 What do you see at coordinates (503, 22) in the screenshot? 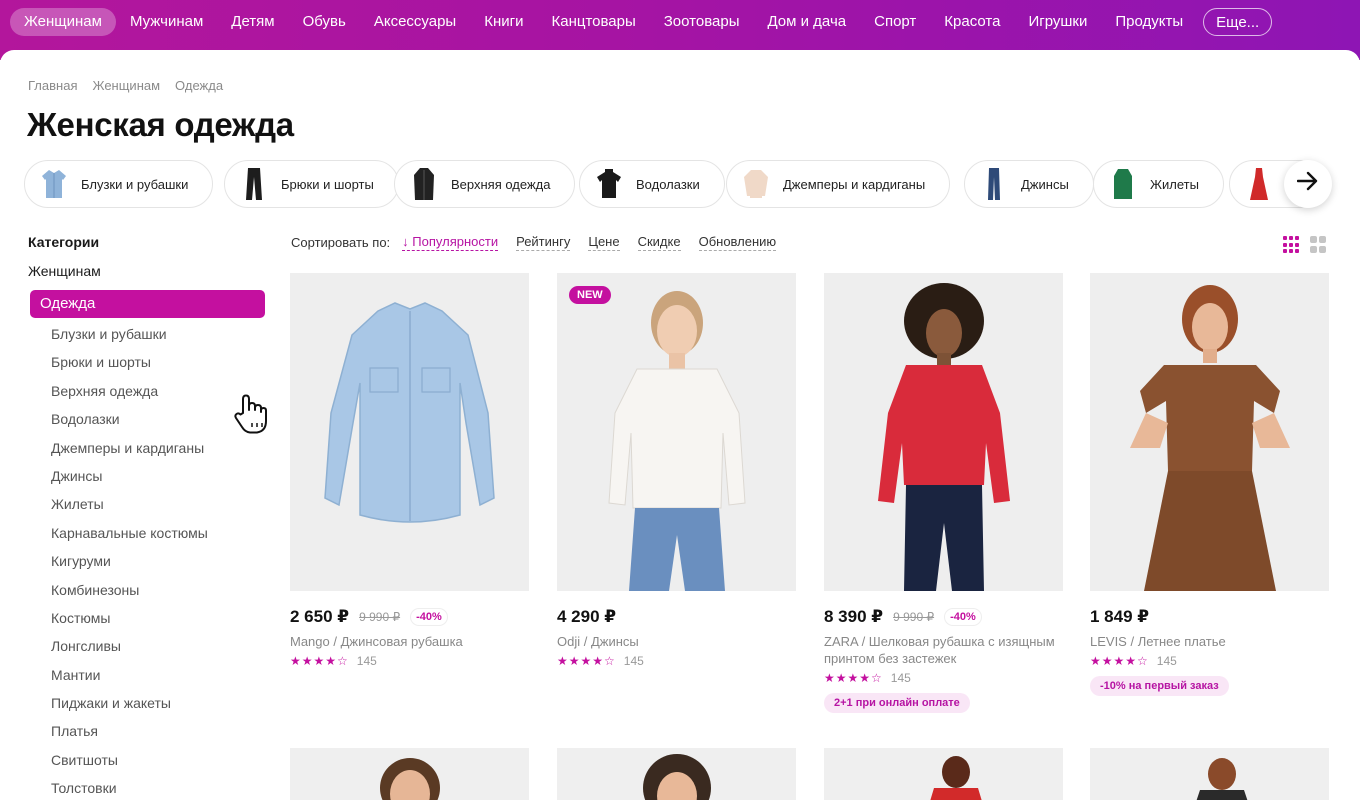
I see `nav-books: Книги` at bounding box center [503, 22].